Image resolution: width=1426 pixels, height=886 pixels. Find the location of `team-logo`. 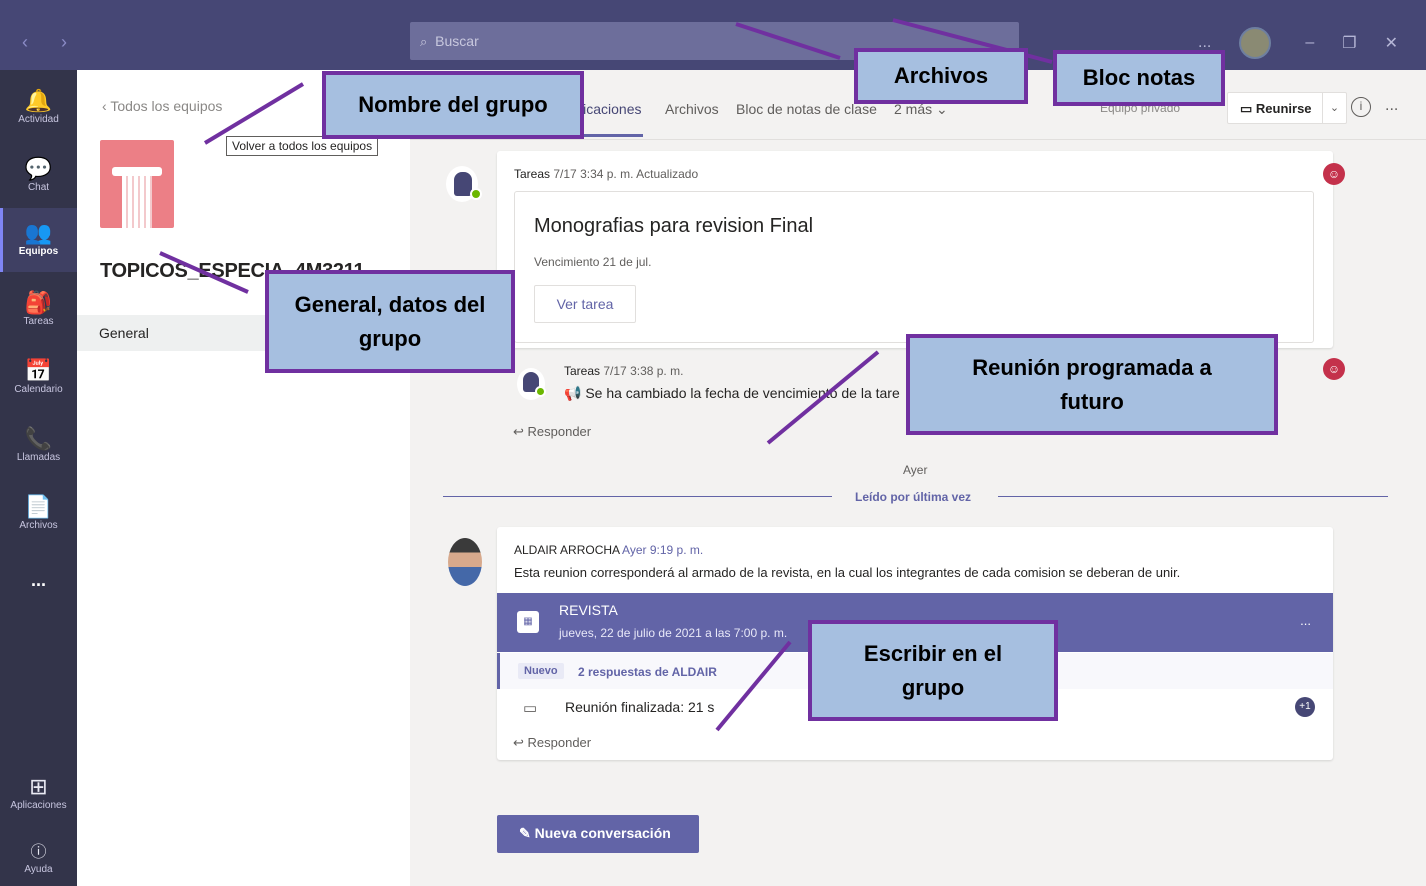

team-logo is located at coordinates (137, 184).